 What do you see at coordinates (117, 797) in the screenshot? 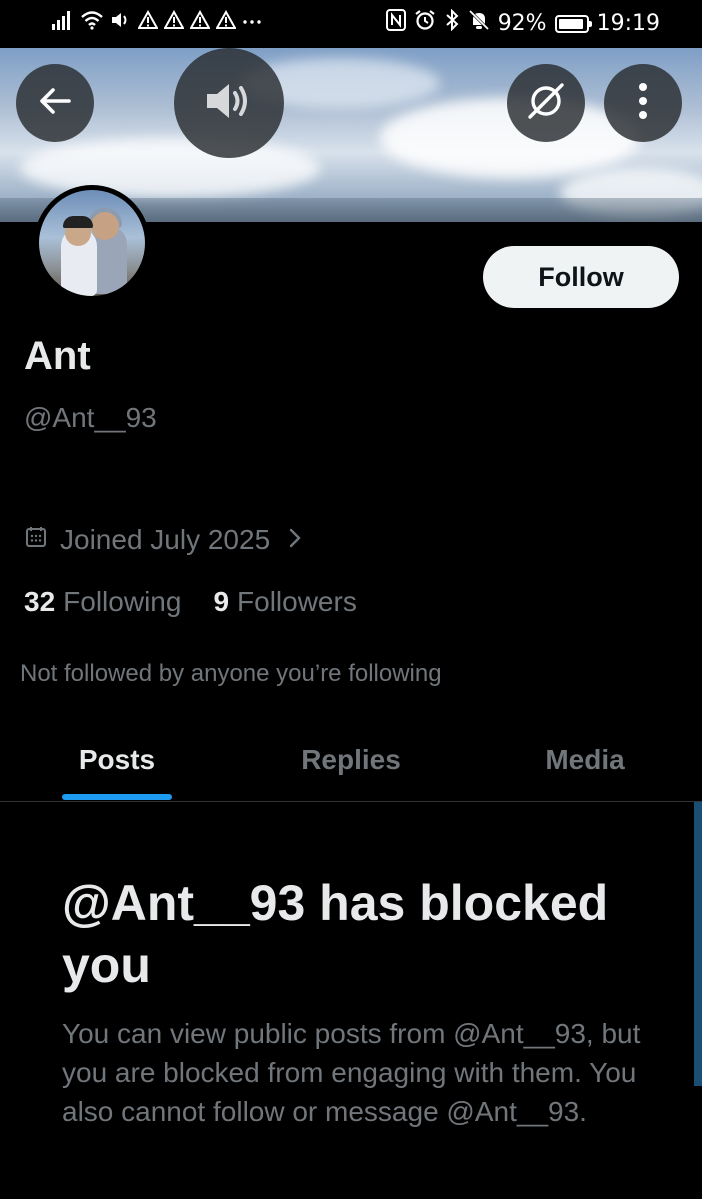
I see `active-tab-indicator` at bounding box center [117, 797].